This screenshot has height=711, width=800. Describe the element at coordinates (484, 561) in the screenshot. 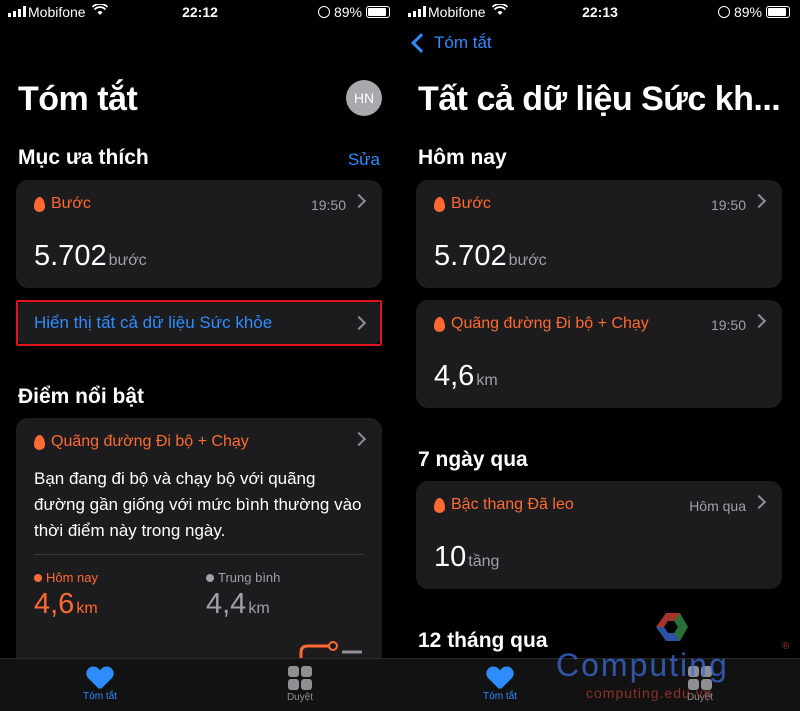

I see `stairs-unit: tầng` at that location.